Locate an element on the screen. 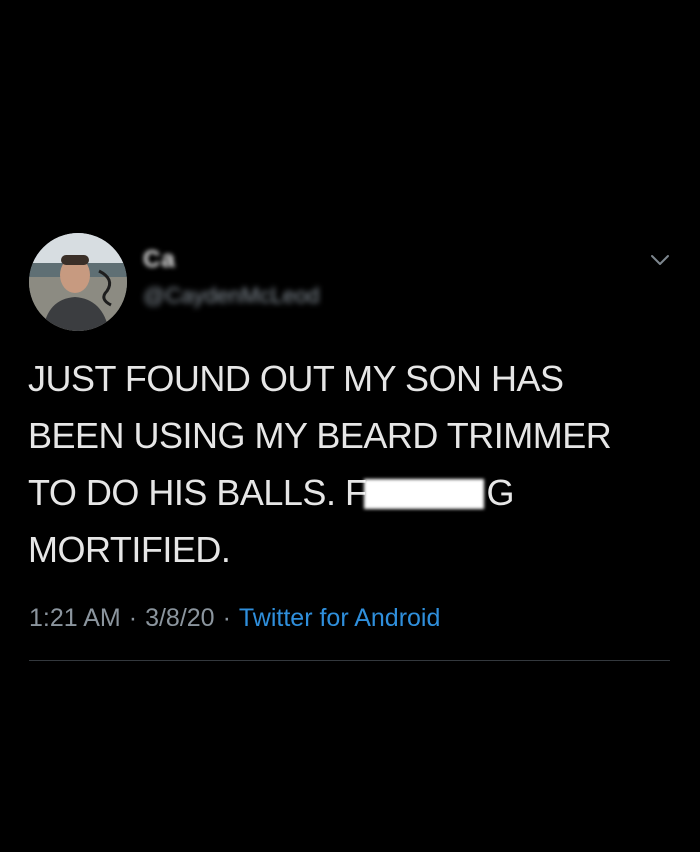 The width and height of the screenshot is (700, 852). tweet-text-line: JUST FOUND OUT MY SON HAS is located at coordinates (296, 378).